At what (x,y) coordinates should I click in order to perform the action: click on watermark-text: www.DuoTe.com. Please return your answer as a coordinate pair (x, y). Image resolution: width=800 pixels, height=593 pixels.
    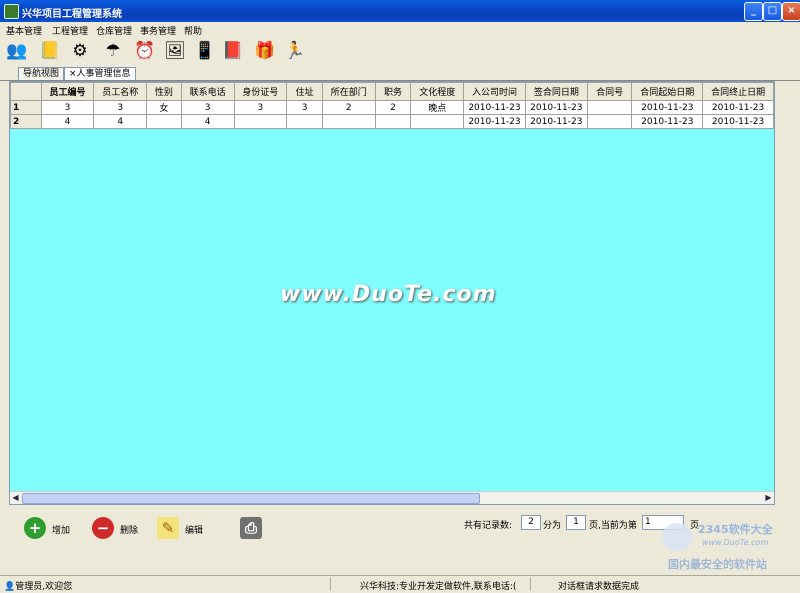
    Looking at the image, I should click on (388, 294).